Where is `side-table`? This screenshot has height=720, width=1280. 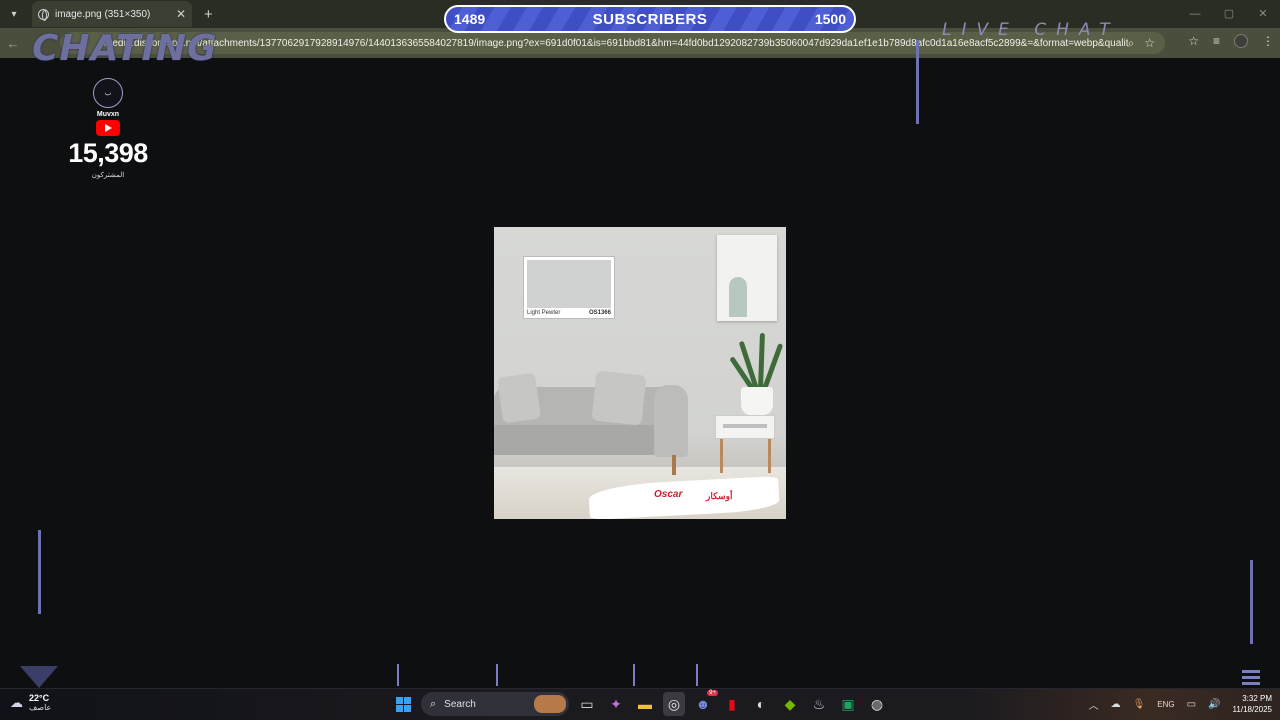
side-table is located at coordinates (745, 427).